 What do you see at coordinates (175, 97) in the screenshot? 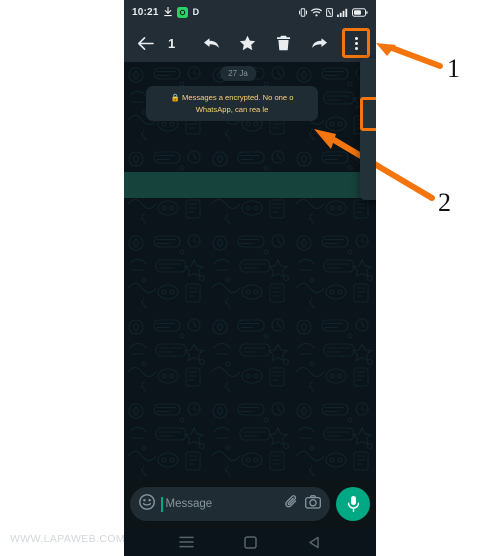
I see `lock-icon: 🔒` at bounding box center [175, 97].